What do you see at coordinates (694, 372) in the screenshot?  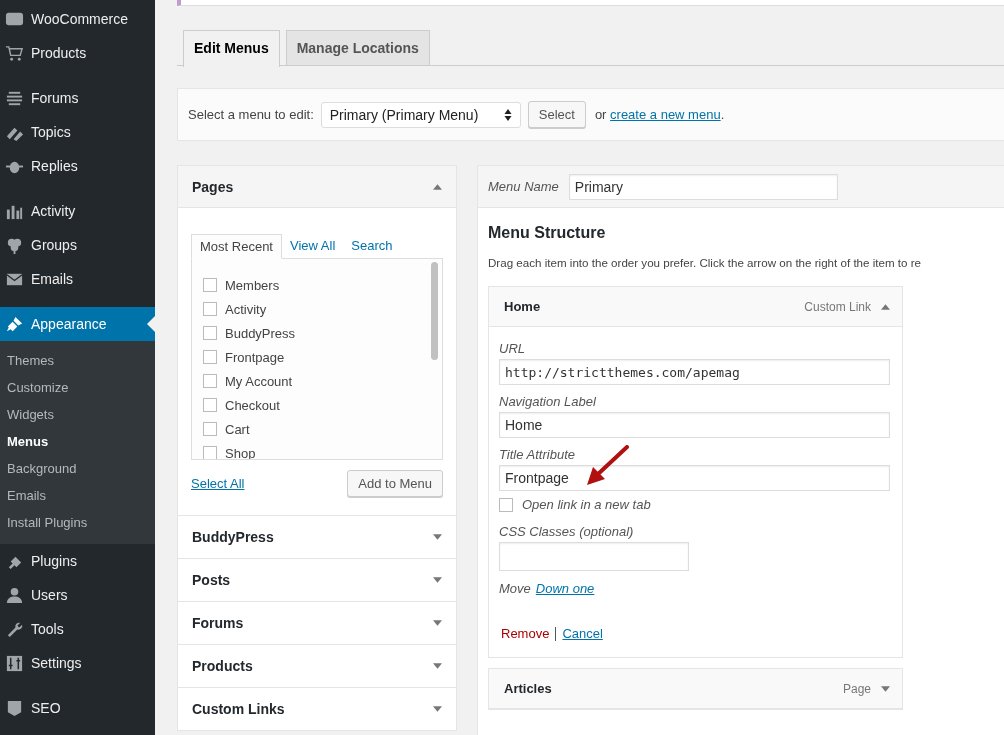 I see `url-field: http://strictthemes.com/apemag` at bounding box center [694, 372].